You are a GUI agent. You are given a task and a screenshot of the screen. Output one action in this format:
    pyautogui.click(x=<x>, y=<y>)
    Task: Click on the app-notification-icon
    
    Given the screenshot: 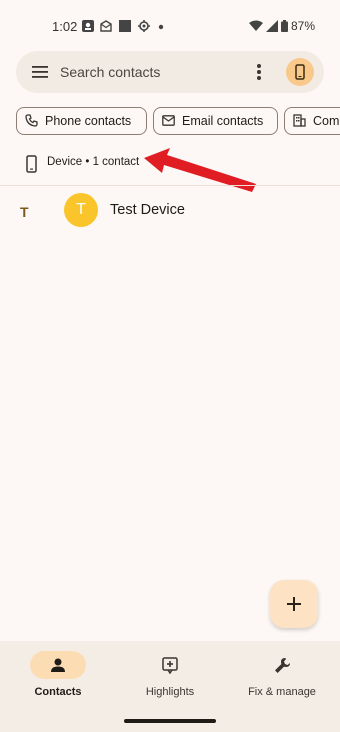 What is the action you would take?
    pyautogui.click(x=125, y=26)
    